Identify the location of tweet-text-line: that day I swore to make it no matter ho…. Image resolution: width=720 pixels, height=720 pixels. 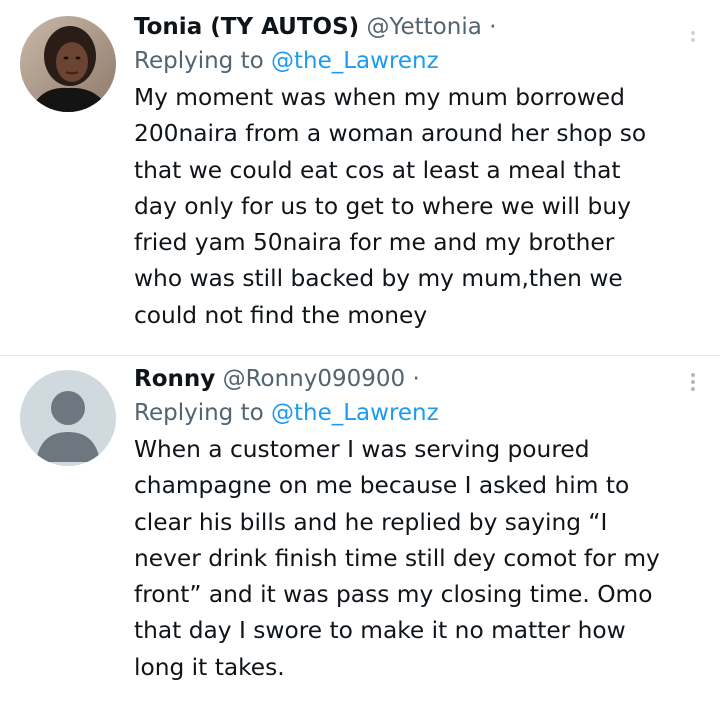
(380, 631).